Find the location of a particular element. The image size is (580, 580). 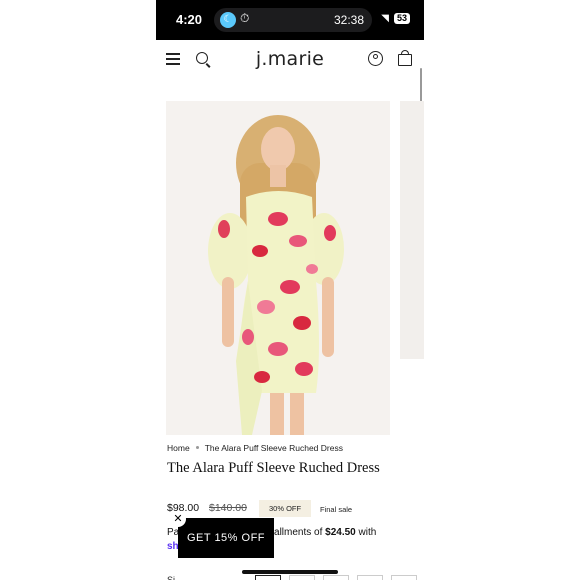

timer-icon: ⏱ is located at coordinates (245, 18).